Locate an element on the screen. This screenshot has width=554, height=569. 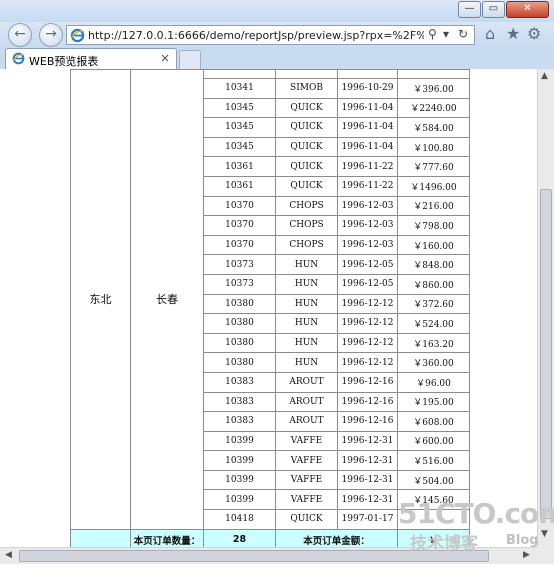
amount-cell: ￥216.00 is located at coordinates (433, 206).